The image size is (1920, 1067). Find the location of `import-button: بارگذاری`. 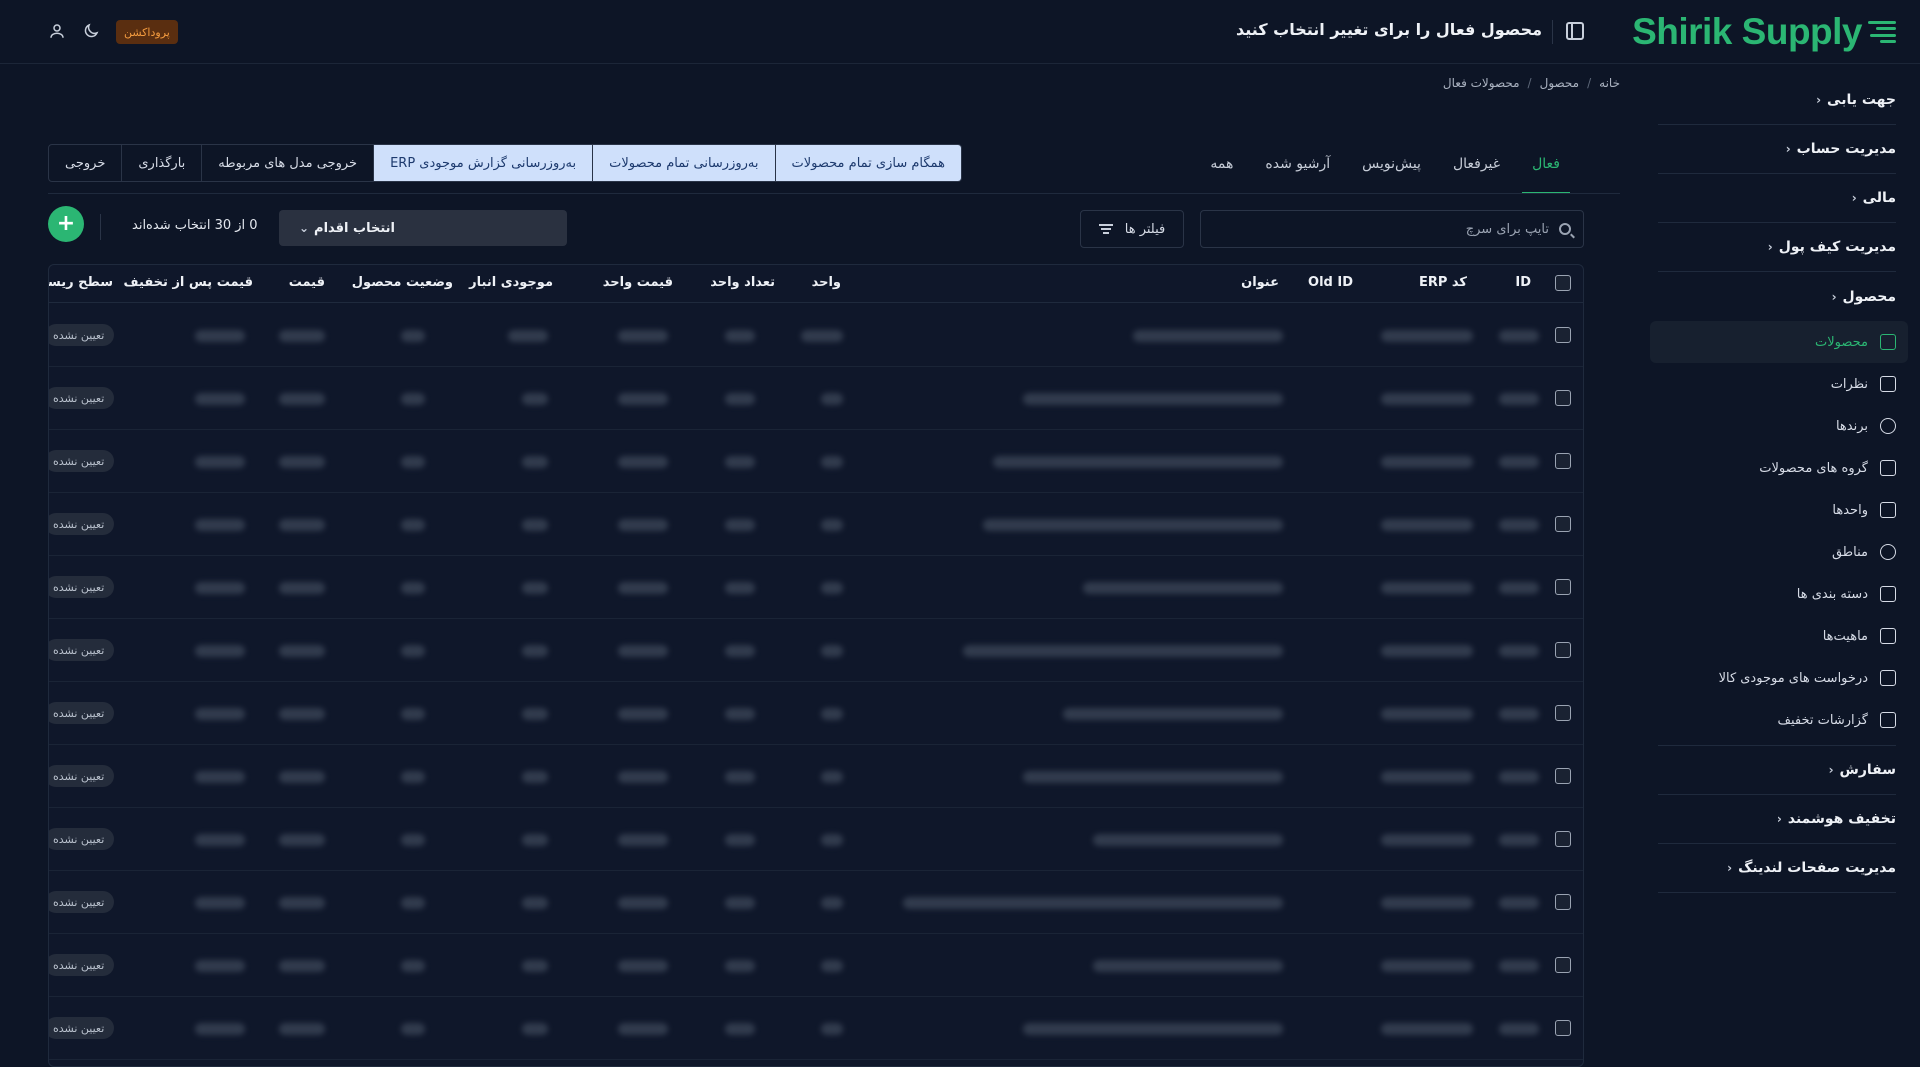

import-button: بارگذاری is located at coordinates (161, 163).